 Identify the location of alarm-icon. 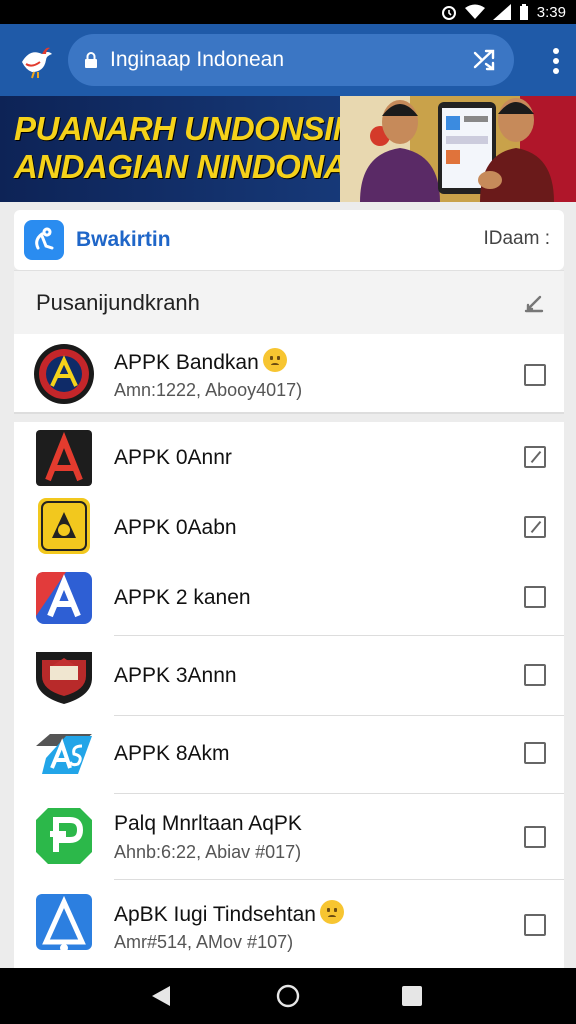
(448, 13).